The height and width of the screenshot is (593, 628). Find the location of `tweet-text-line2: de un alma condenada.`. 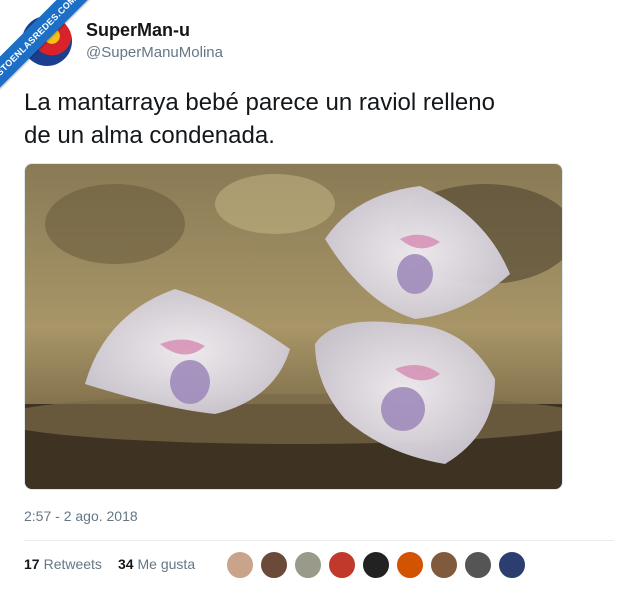

tweet-text-line2: de un alma condenada. is located at coordinates (149, 135).